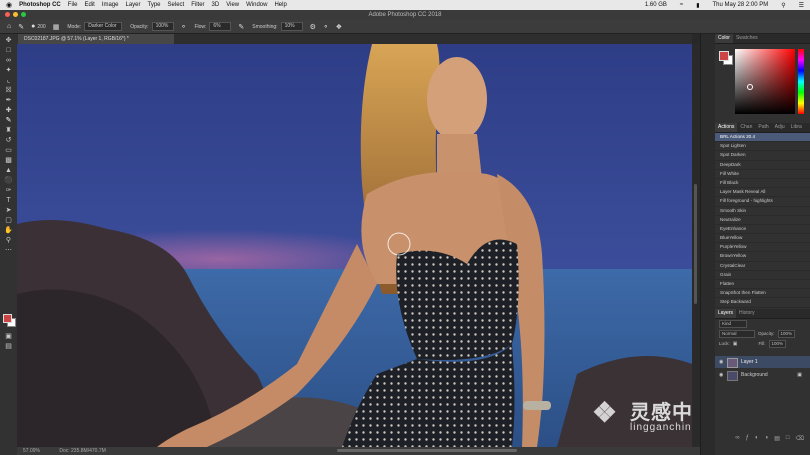 The width and height of the screenshot is (810, 455). Describe the element at coordinates (741, 5) in the screenshot. I see `clock: Thu May 28 2:00 PM` at that location.